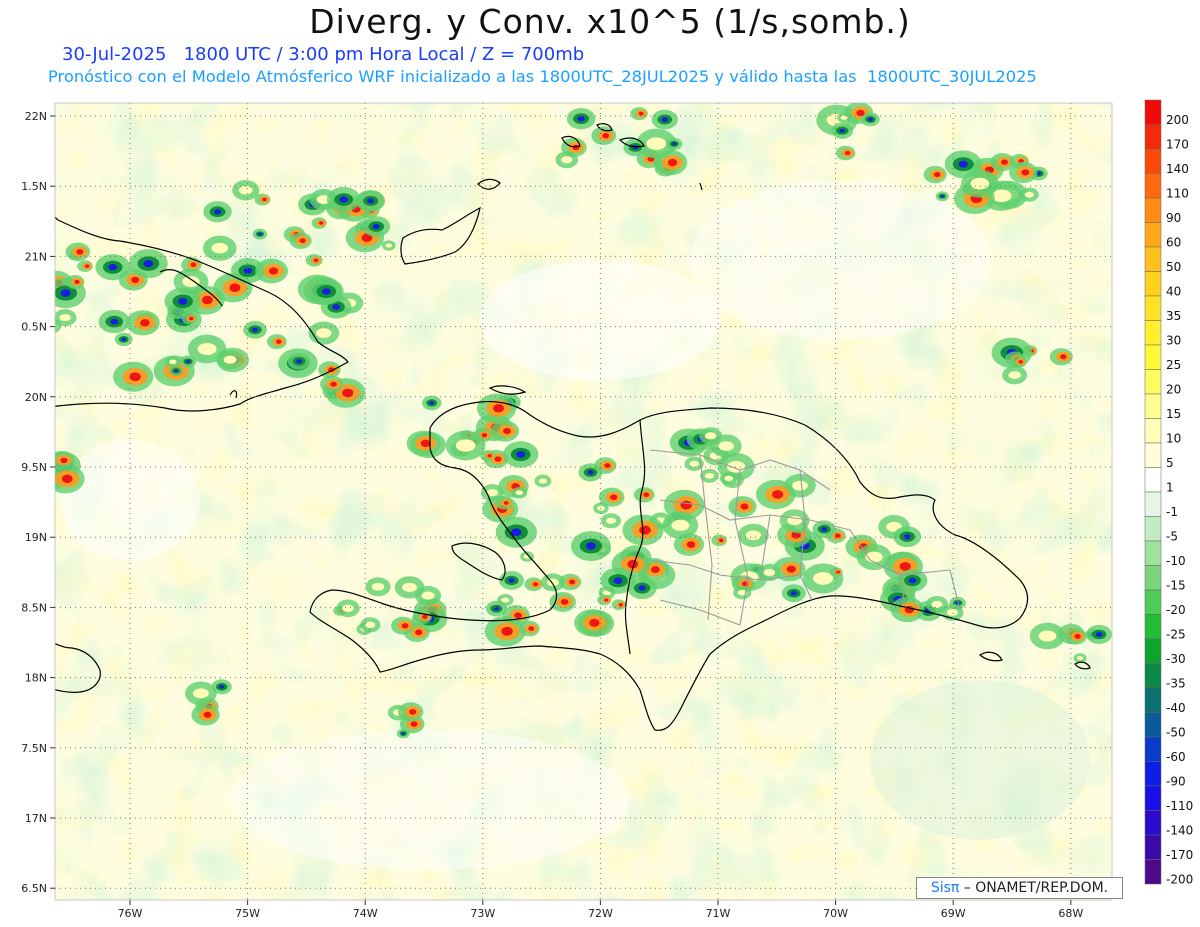 This screenshot has width=1200, height=927. What do you see at coordinates (1177, 194) in the screenshot?
I see `colorbar-label: 110` at bounding box center [1177, 194].